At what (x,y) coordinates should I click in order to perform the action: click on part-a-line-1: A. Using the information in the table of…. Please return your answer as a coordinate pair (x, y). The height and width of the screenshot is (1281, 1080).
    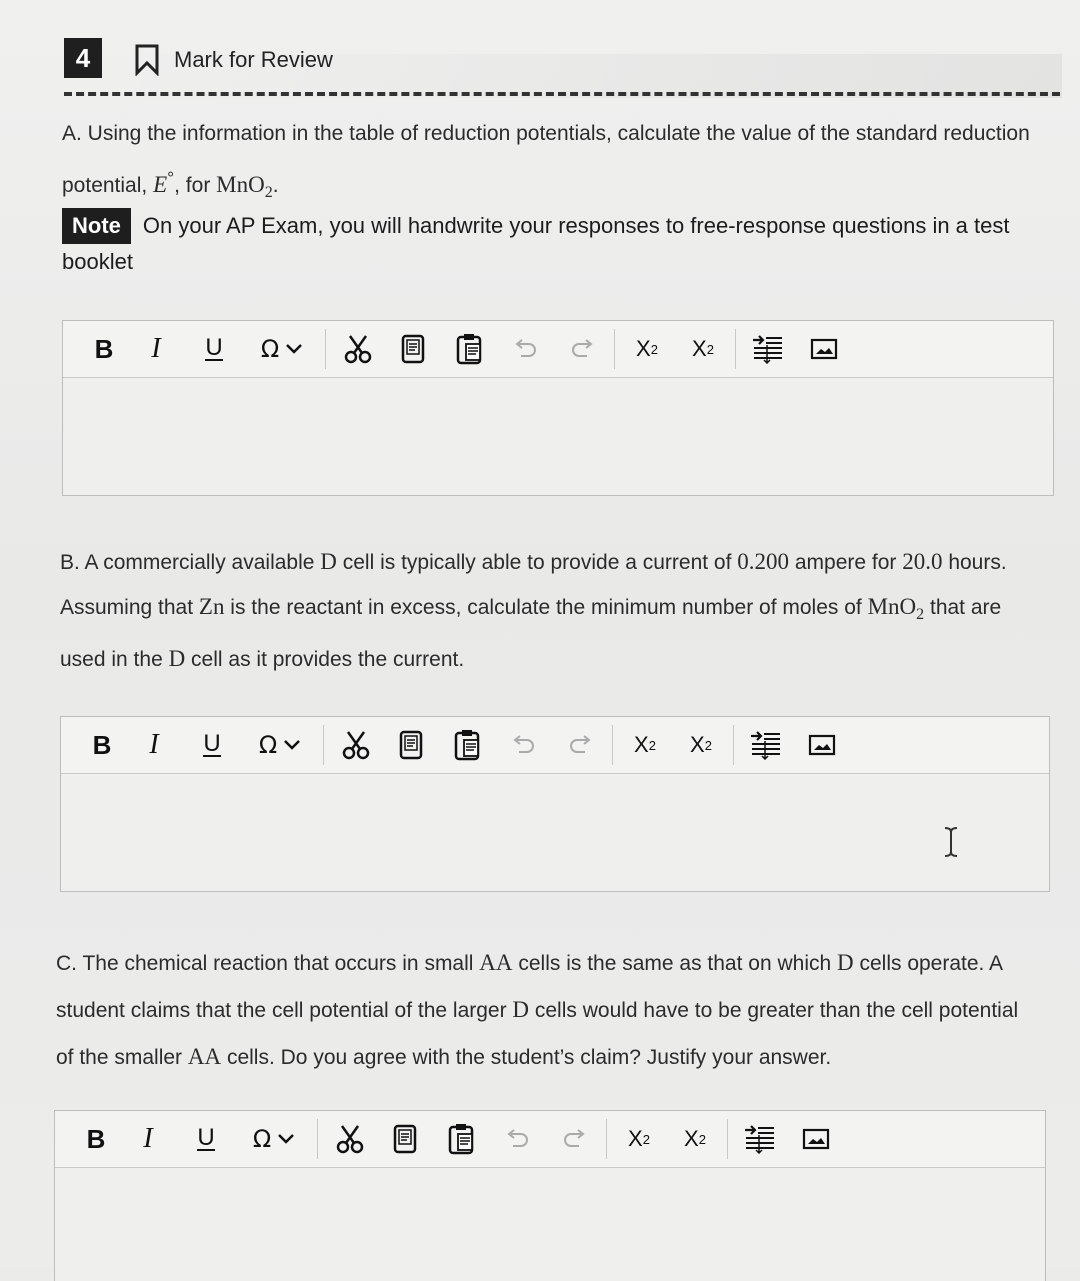
    Looking at the image, I should click on (546, 133).